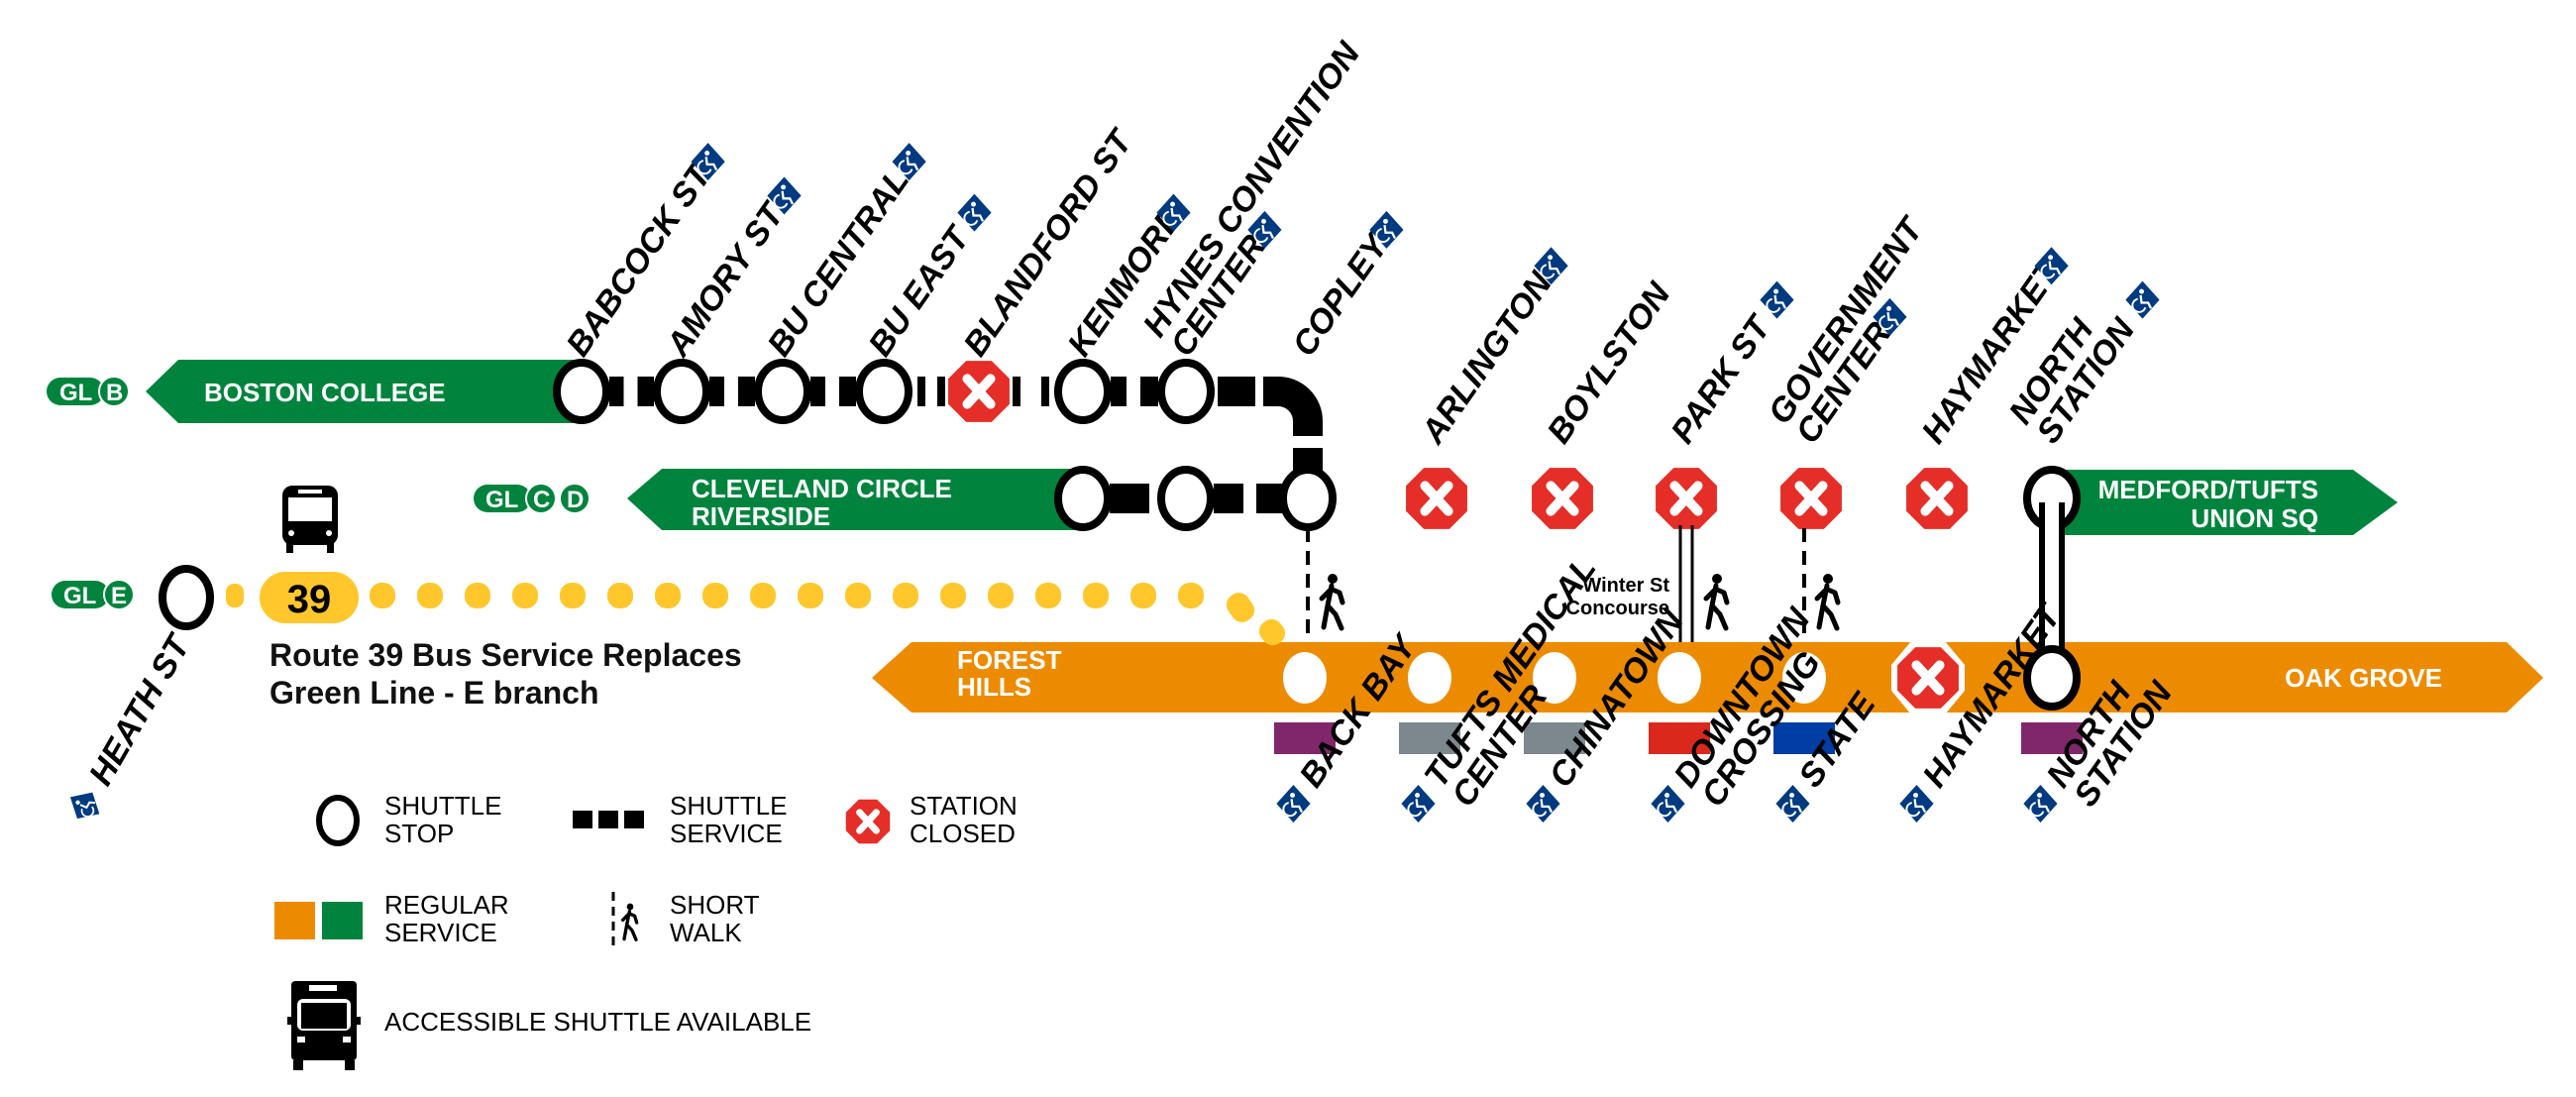  I want to click on forest-hills-label-2: HILLS, so click(994, 687).